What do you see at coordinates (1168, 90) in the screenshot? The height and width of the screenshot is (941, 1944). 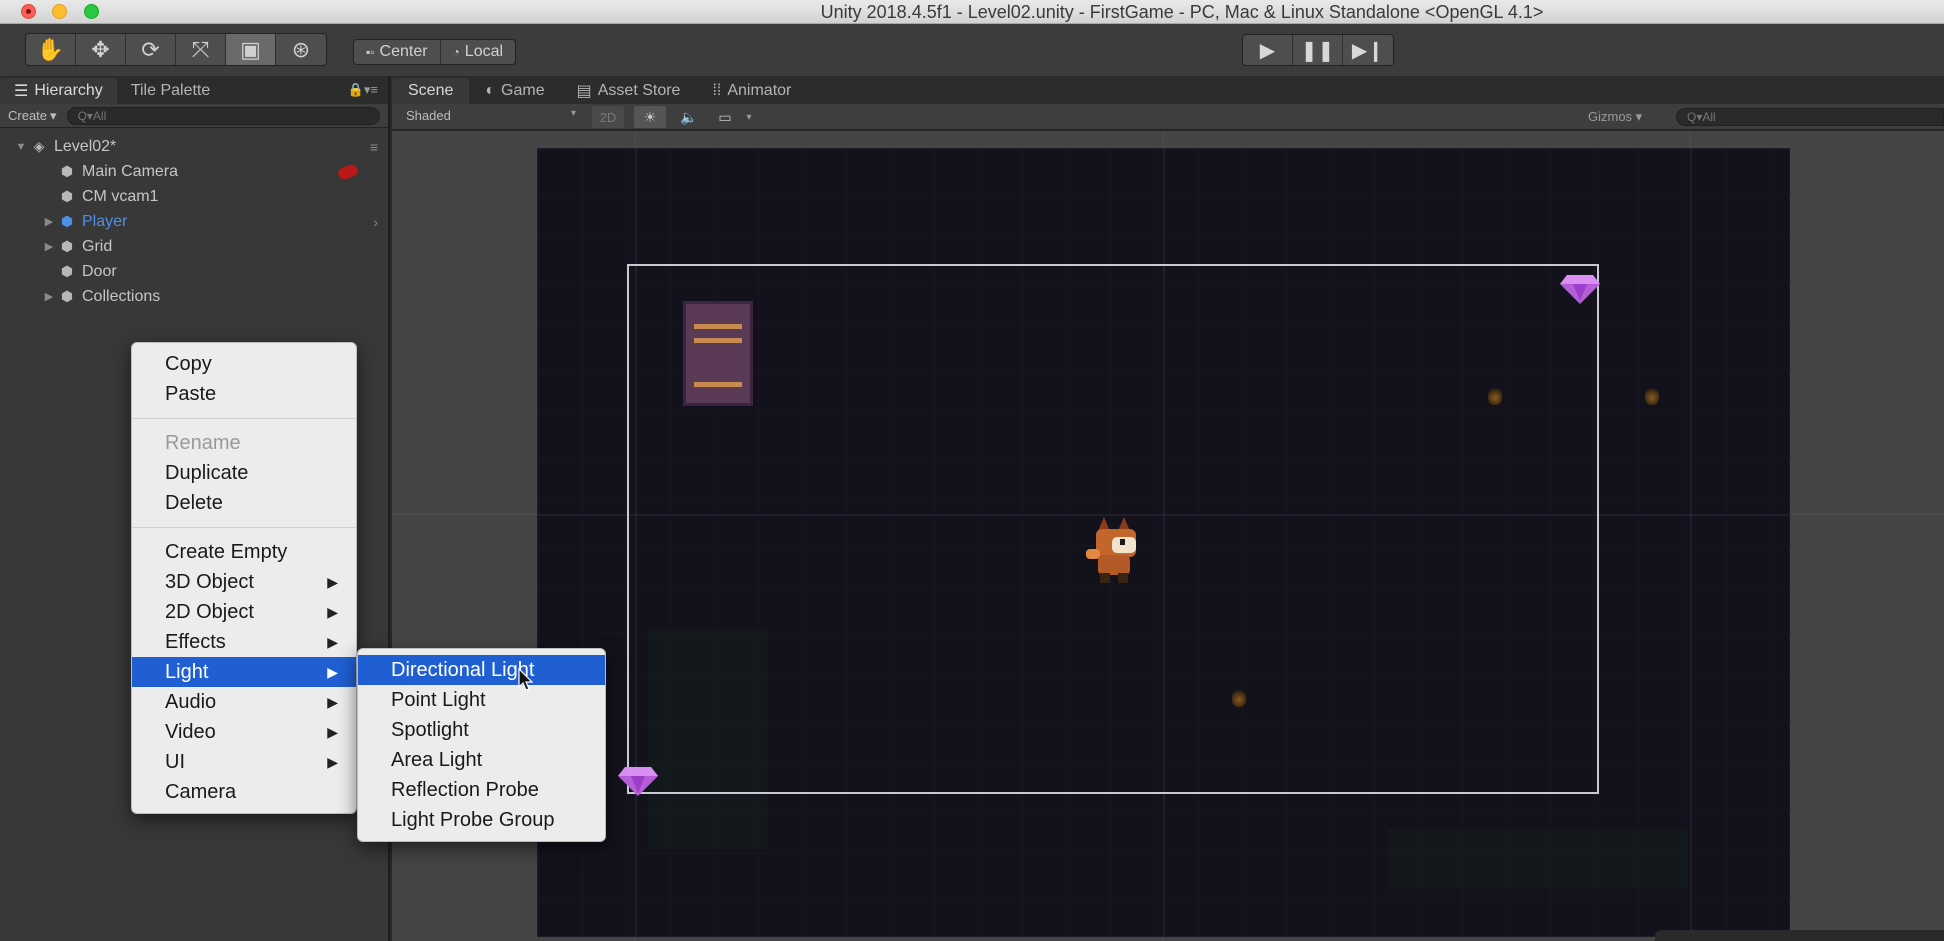 I see `scene-tab-bar: Scene ◐ Game ▤ Asset Store ⁞⁞ Animator` at bounding box center [1168, 90].